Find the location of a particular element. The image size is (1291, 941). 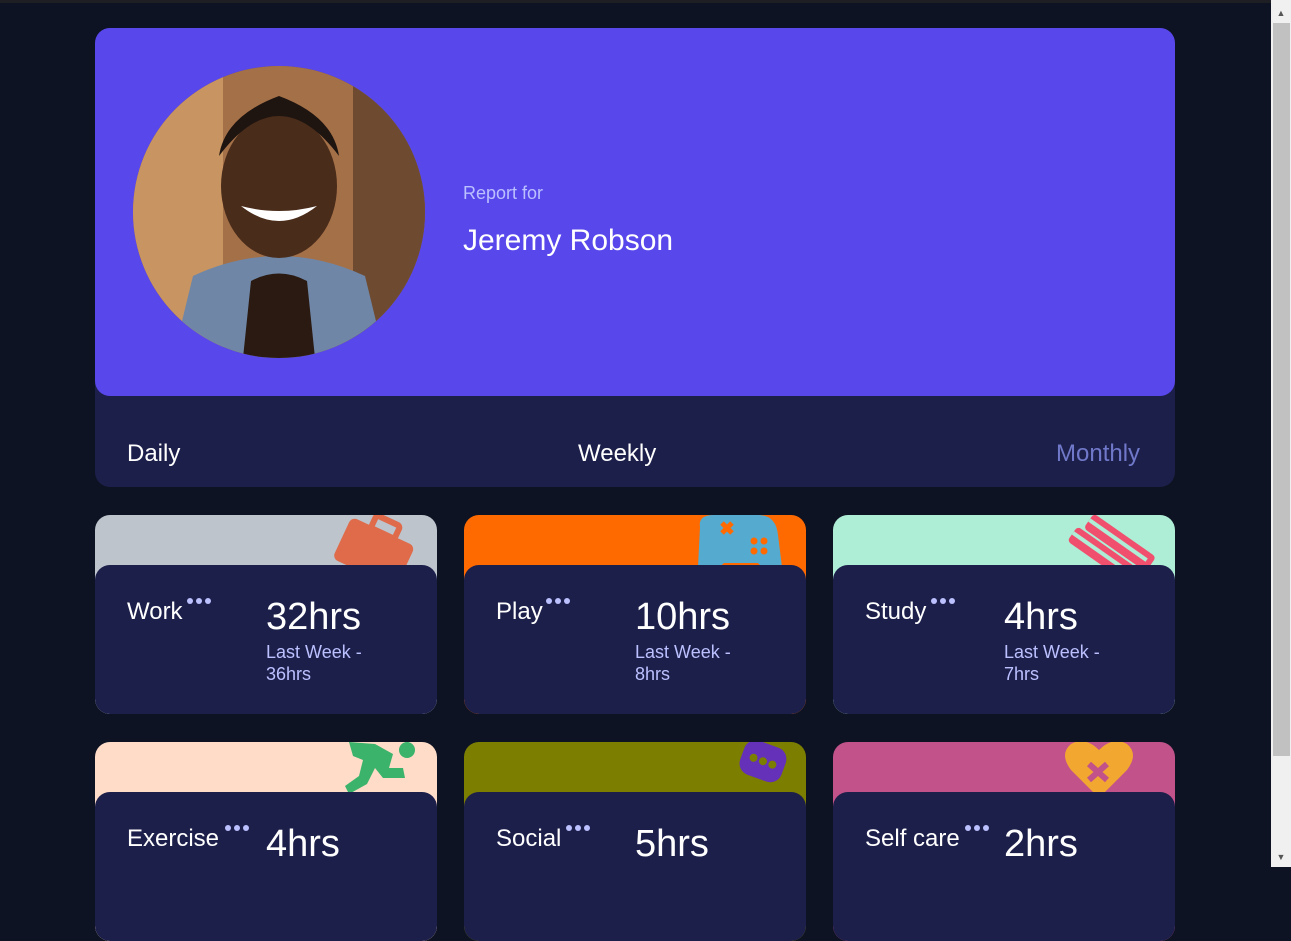

card-title: Self care is located at coordinates (912, 838).